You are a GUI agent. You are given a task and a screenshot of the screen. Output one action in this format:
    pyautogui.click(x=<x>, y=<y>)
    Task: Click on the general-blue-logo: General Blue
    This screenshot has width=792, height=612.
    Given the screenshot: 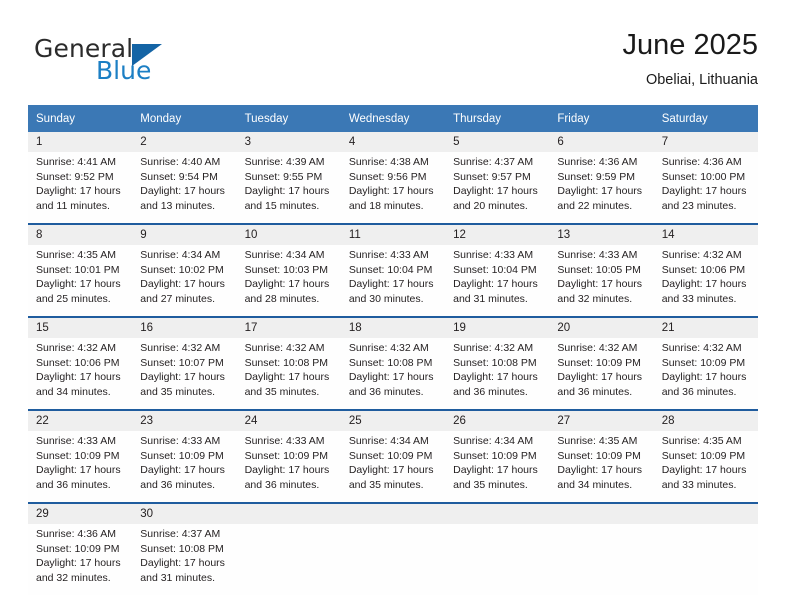 What is the action you would take?
    pyautogui.click(x=134, y=64)
    